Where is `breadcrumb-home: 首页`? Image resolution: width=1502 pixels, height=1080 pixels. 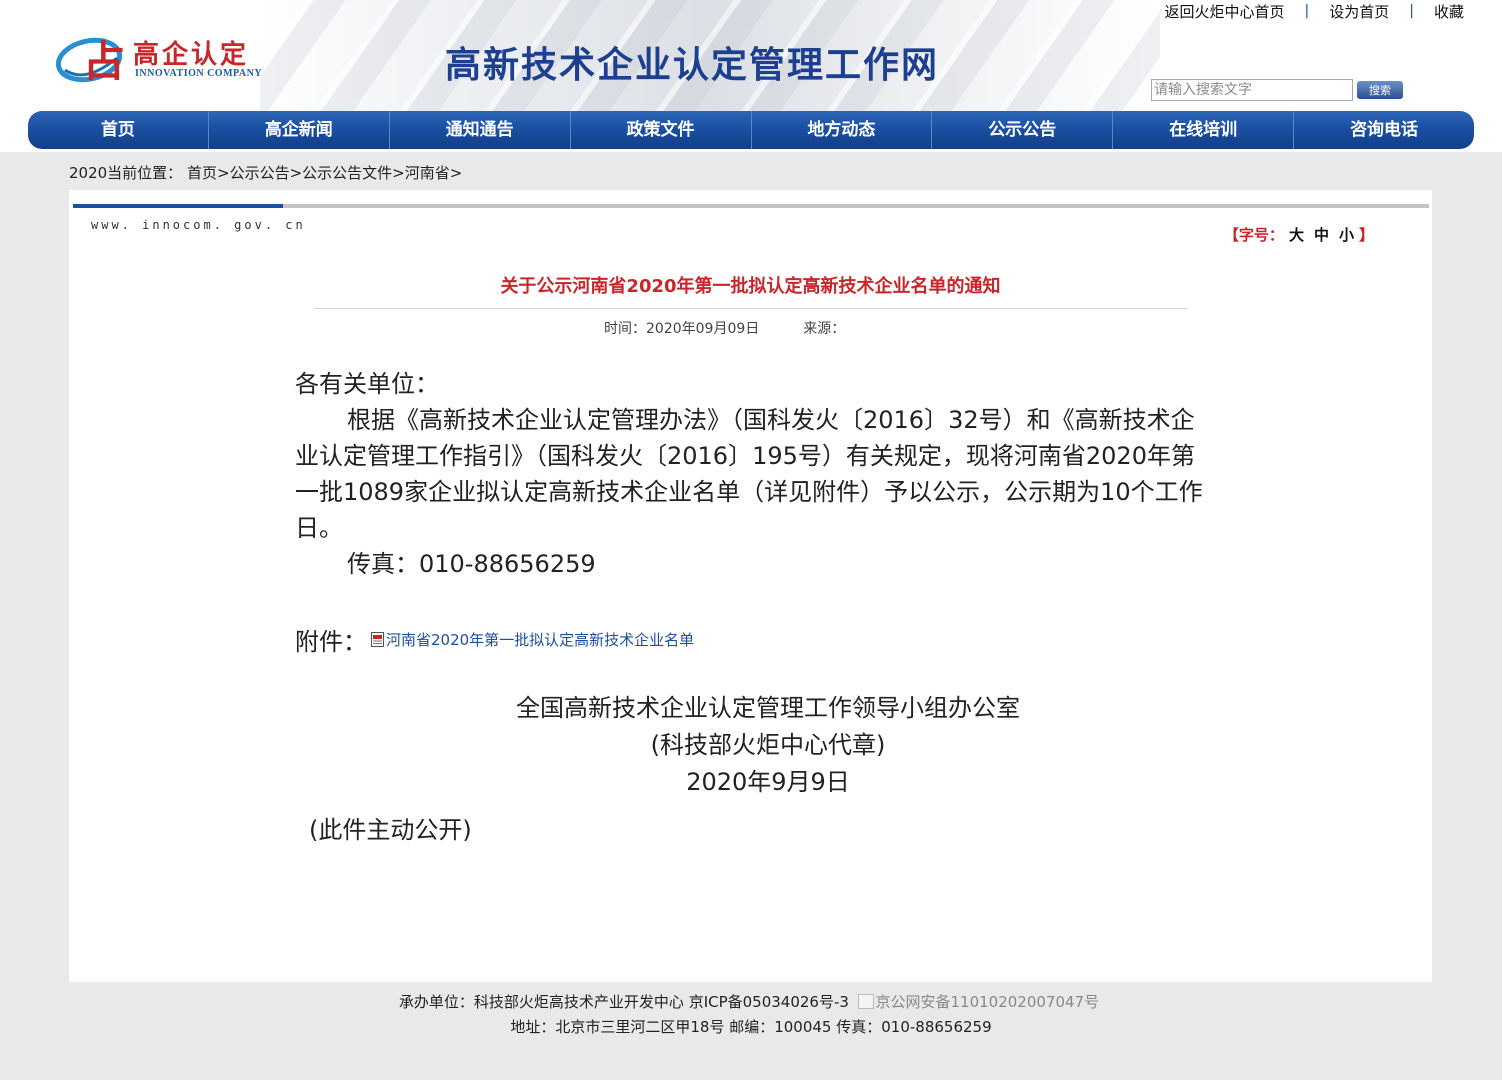
breadcrumb-home: 首页 is located at coordinates (202, 173).